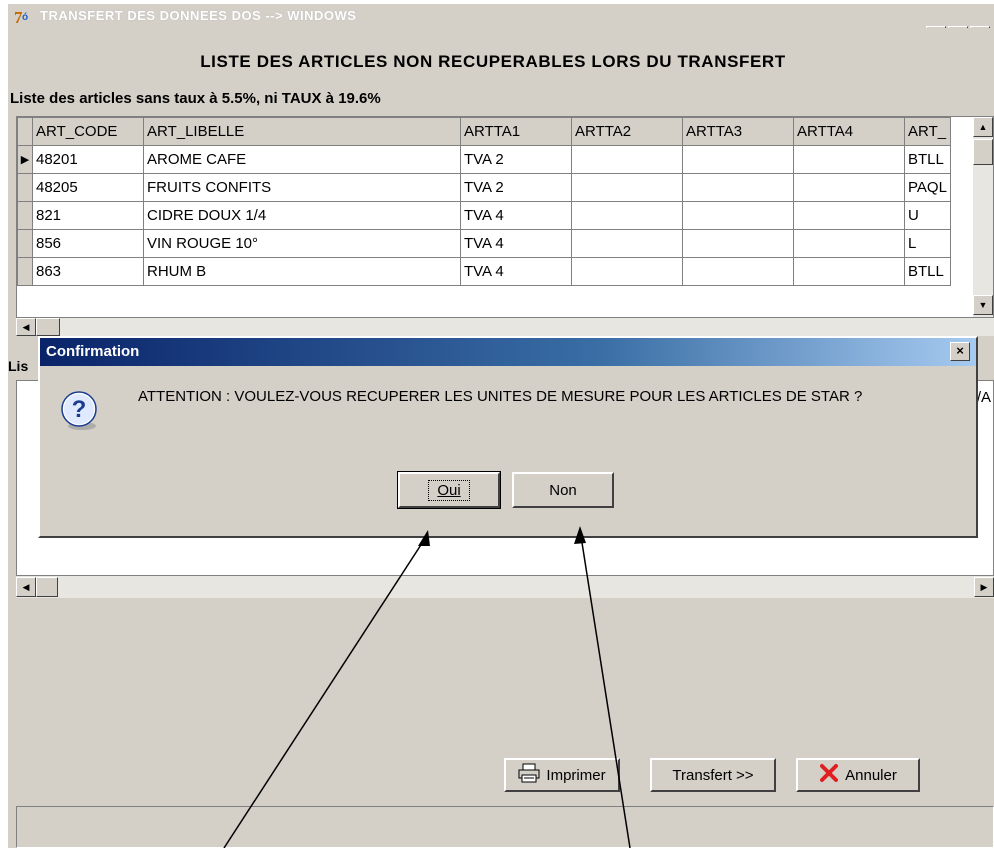  Describe the element at coordinates (960, 351) in the screenshot. I see `close-icon: ×` at that location.